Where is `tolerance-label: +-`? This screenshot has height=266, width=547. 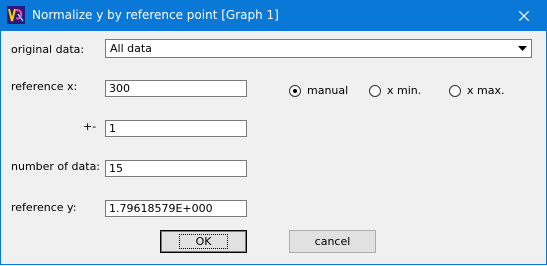
tolerance-label: +- is located at coordinates (90, 126).